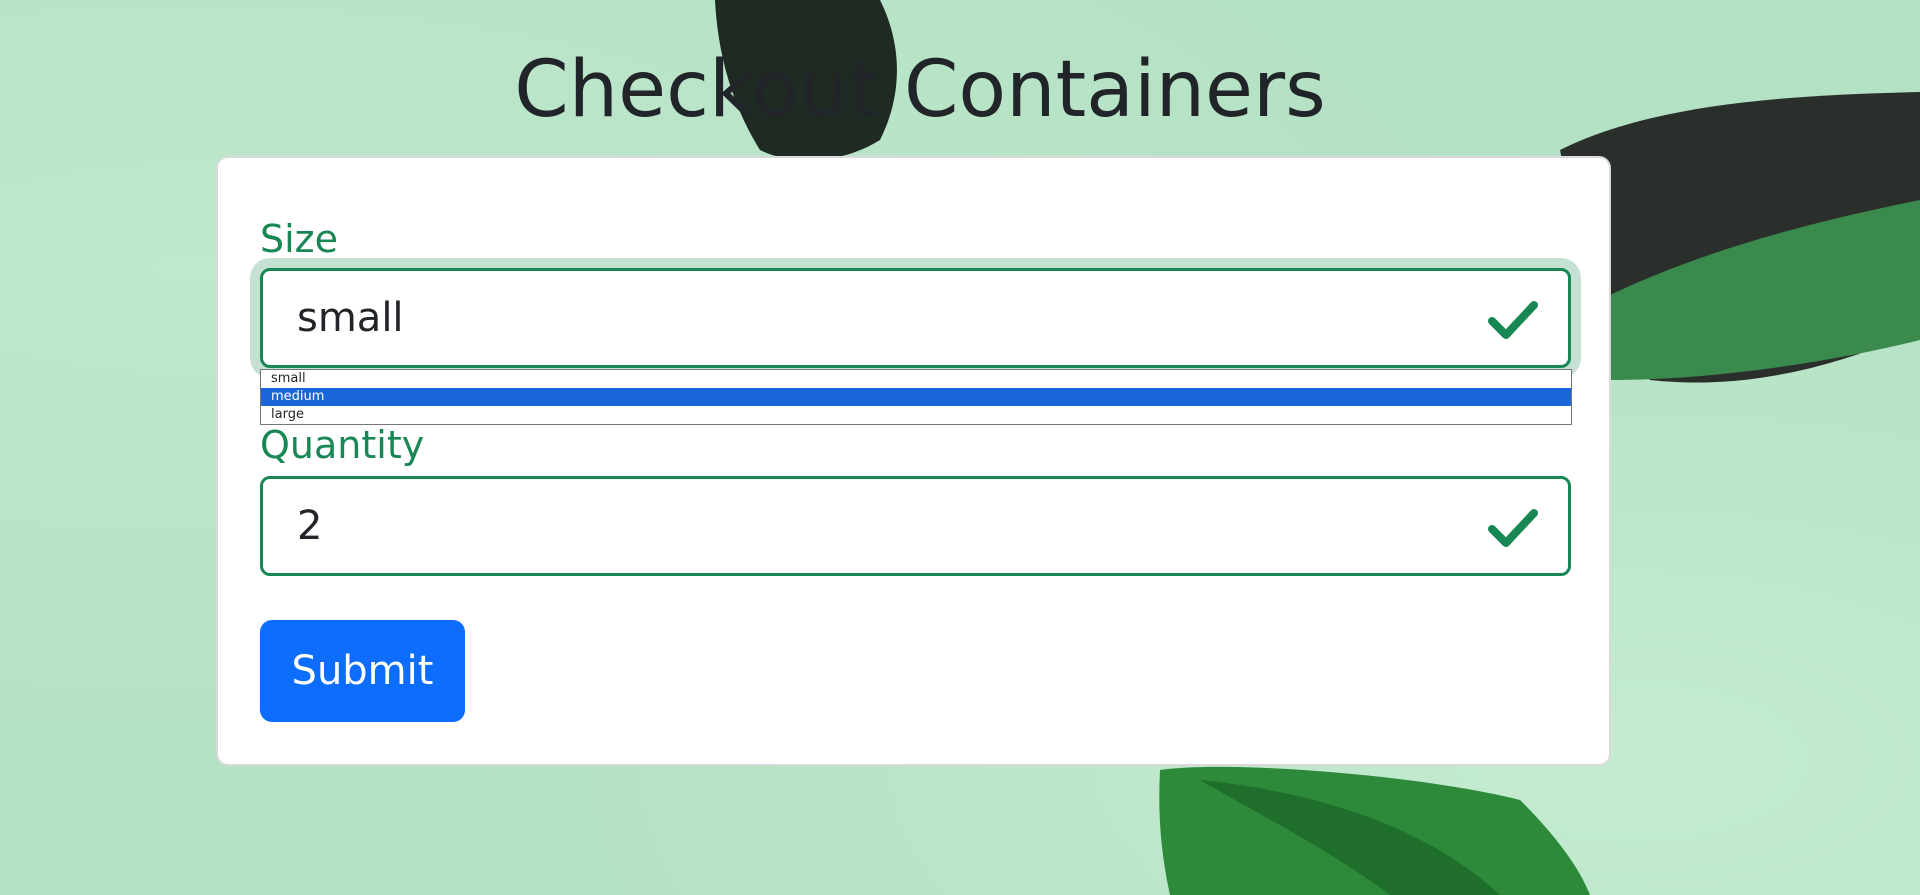 The height and width of the screenshot is (895, 1920). I want to click on quantity-label: Quantity, so click(342, 445).